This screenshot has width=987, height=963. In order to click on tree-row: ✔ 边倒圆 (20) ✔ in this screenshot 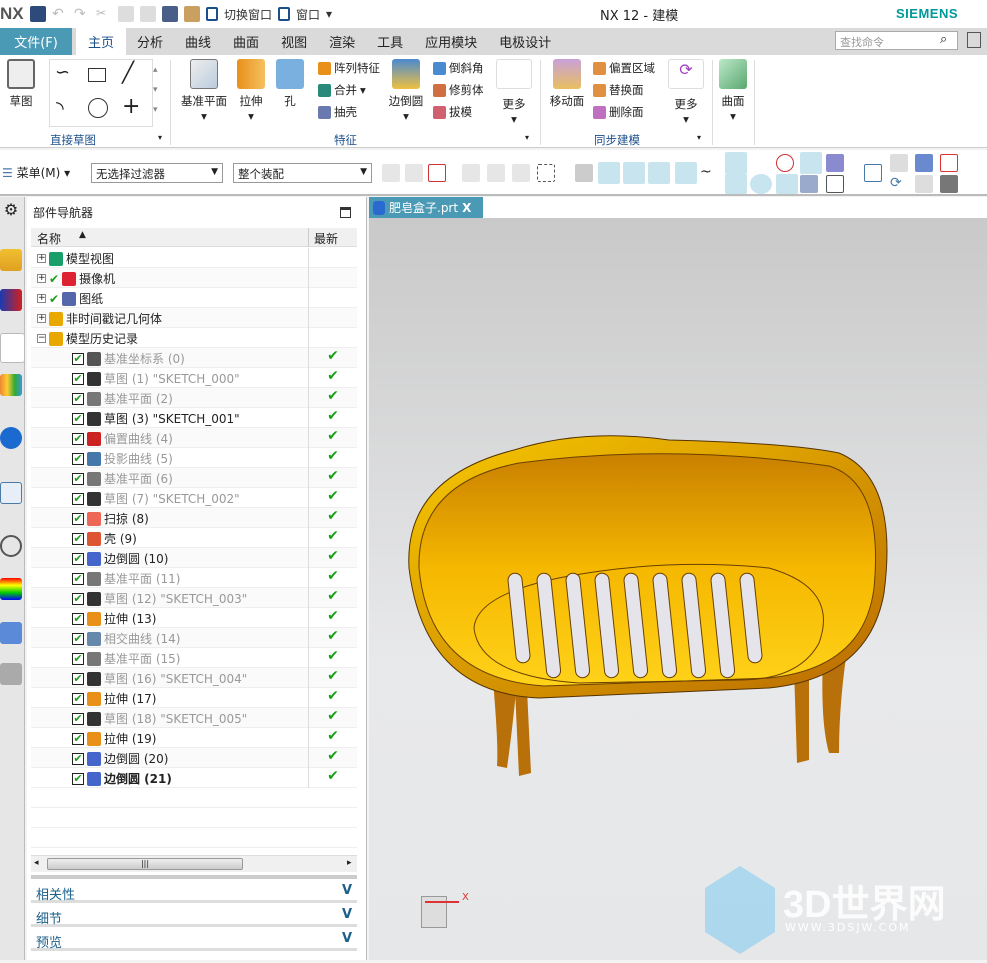, I will do `click(194, 758)`.